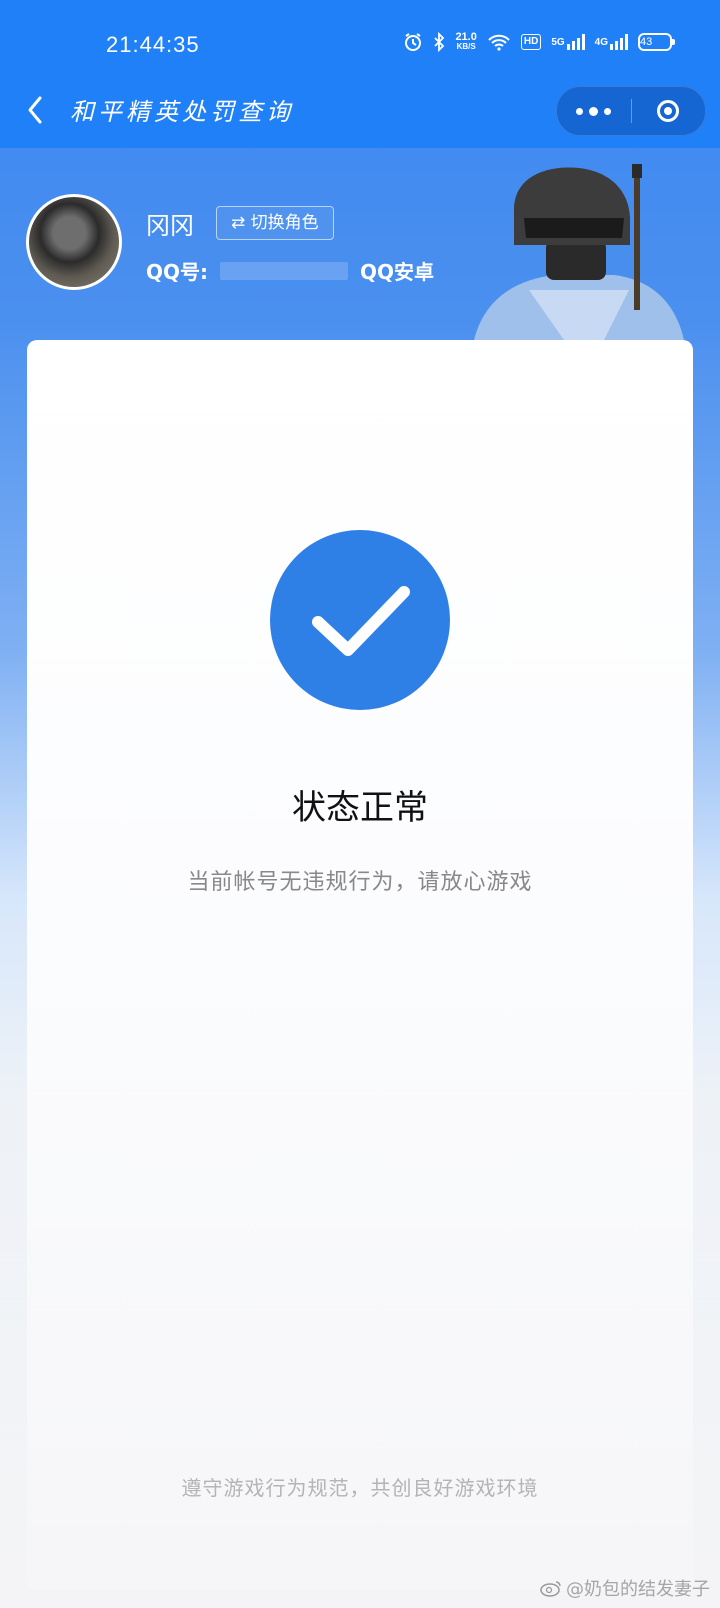 This screenshot has height=1608, width=720. What do you see at coordinates (170, 226) in the screenshot?
I see `nickname: 冈冈` at bounding box center [170, 226].